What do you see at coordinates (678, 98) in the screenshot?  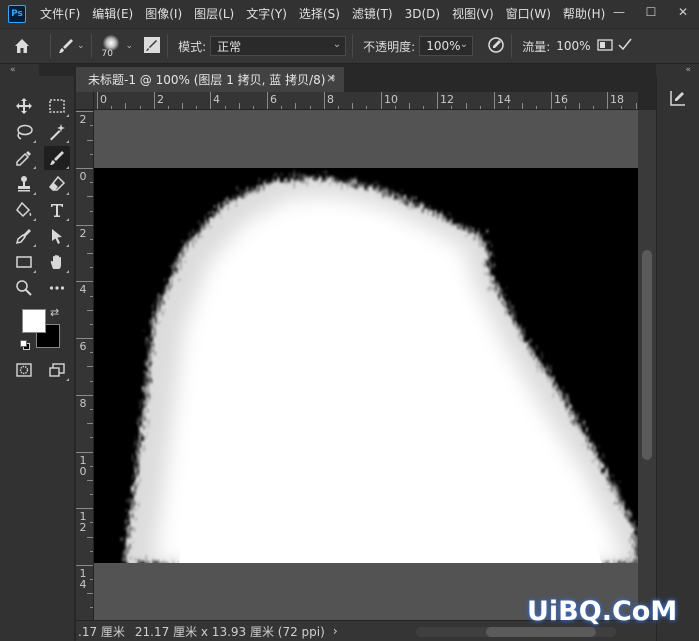 I see `brush-settings-panel-button` at bounding box center [678, 98].